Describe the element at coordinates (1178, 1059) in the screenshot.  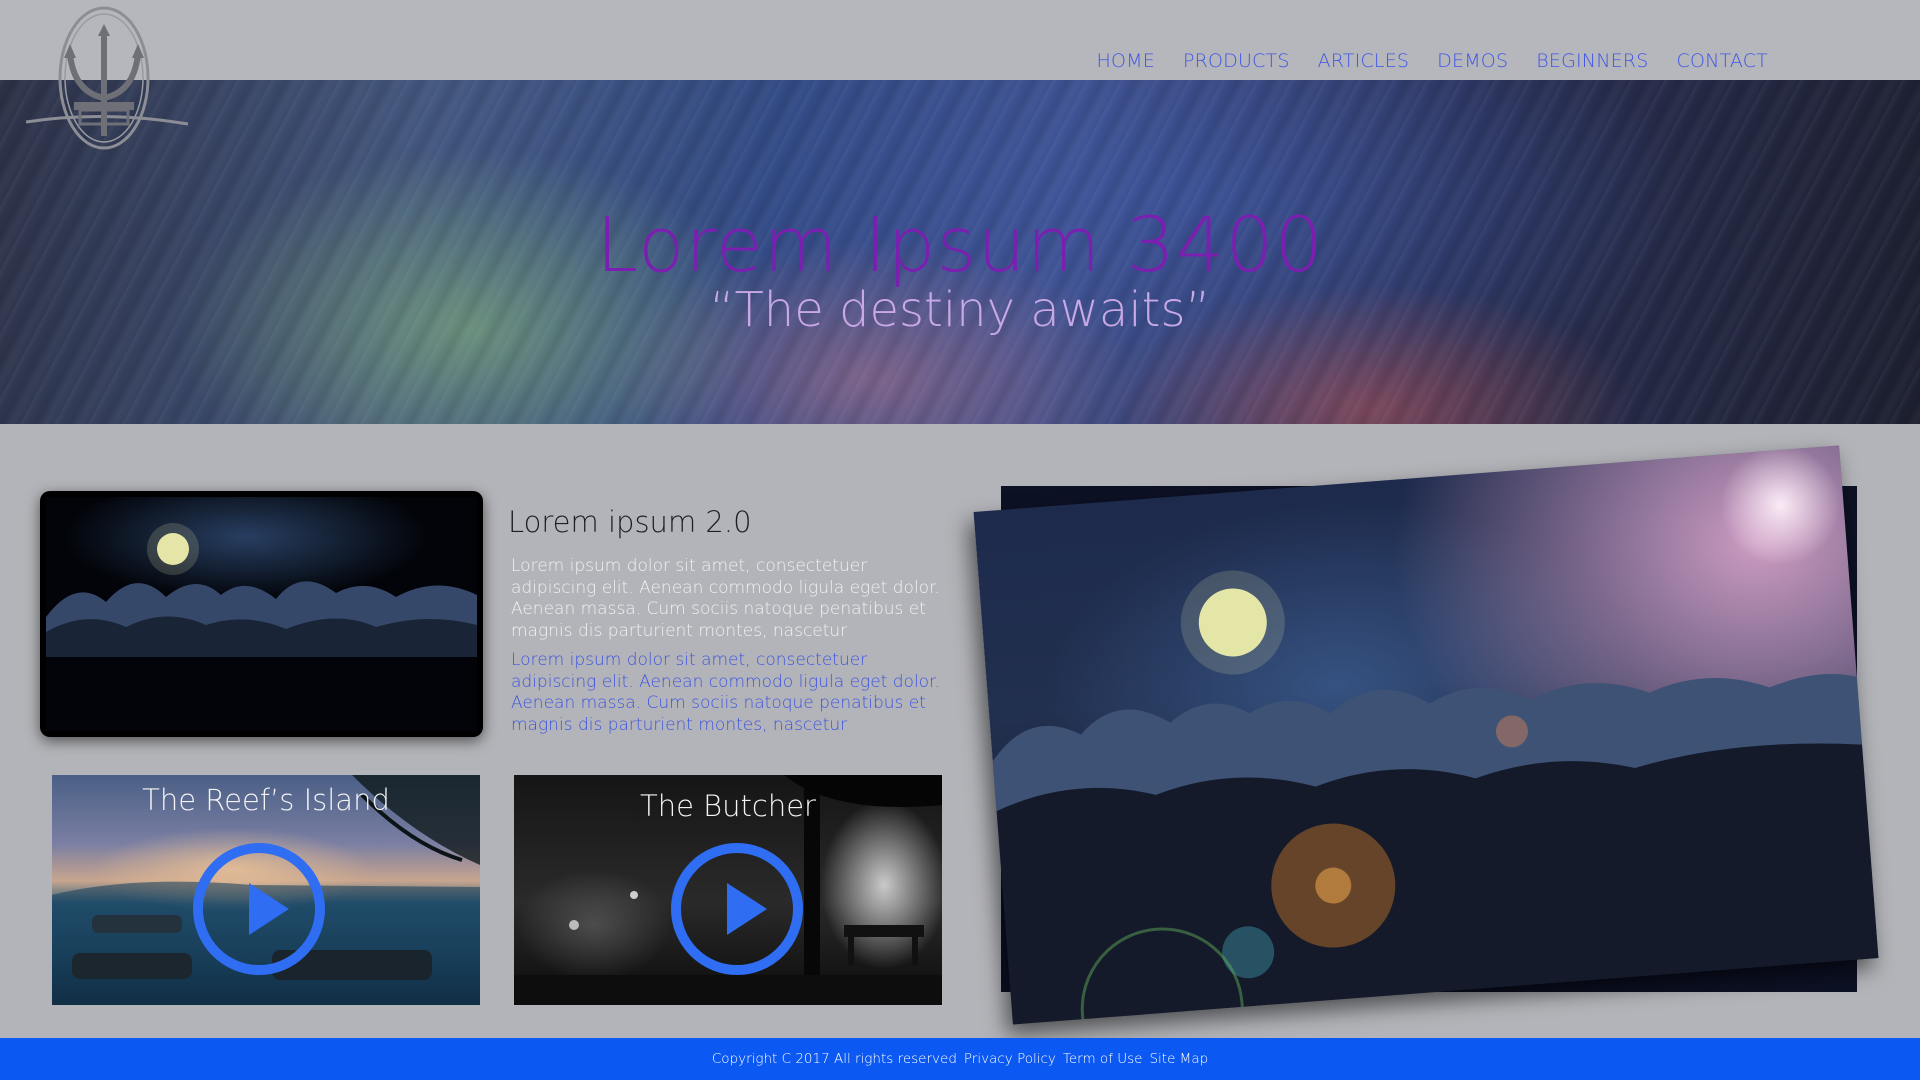
I see `footer-site-map-link: Site Map` at that location.